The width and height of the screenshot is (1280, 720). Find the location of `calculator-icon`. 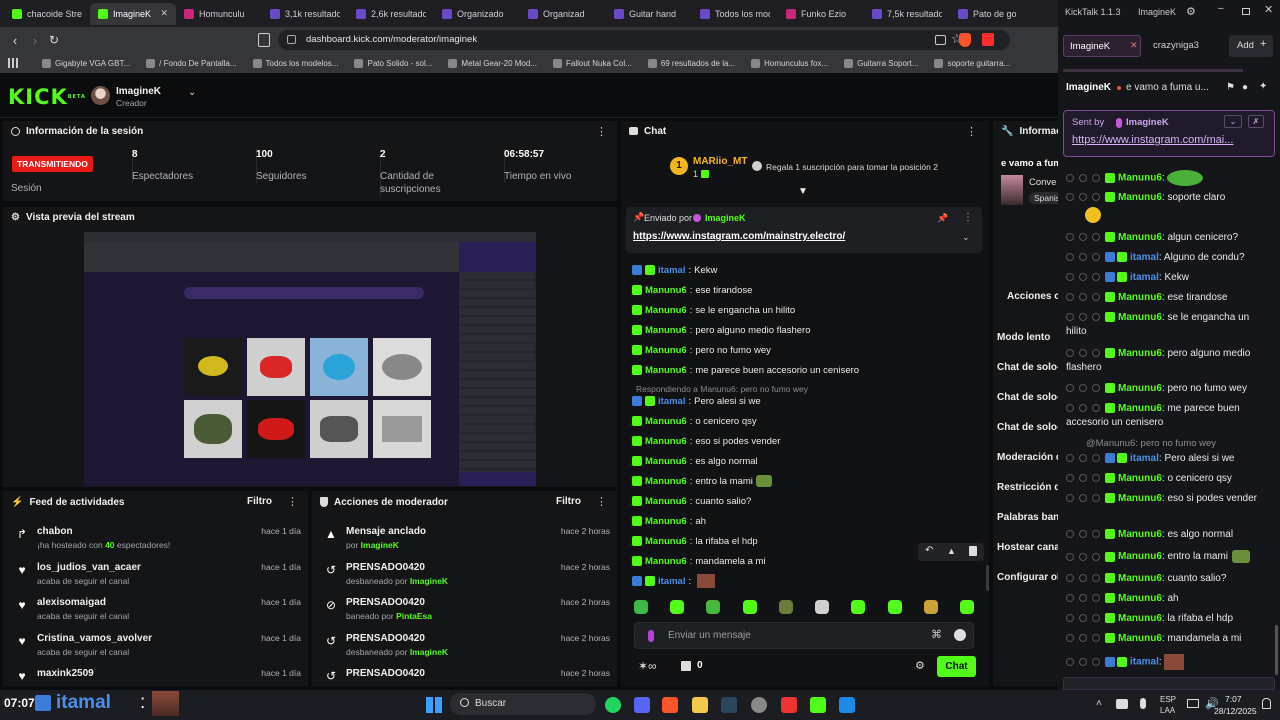

calculator-icon is located at coordinates (847, 705).